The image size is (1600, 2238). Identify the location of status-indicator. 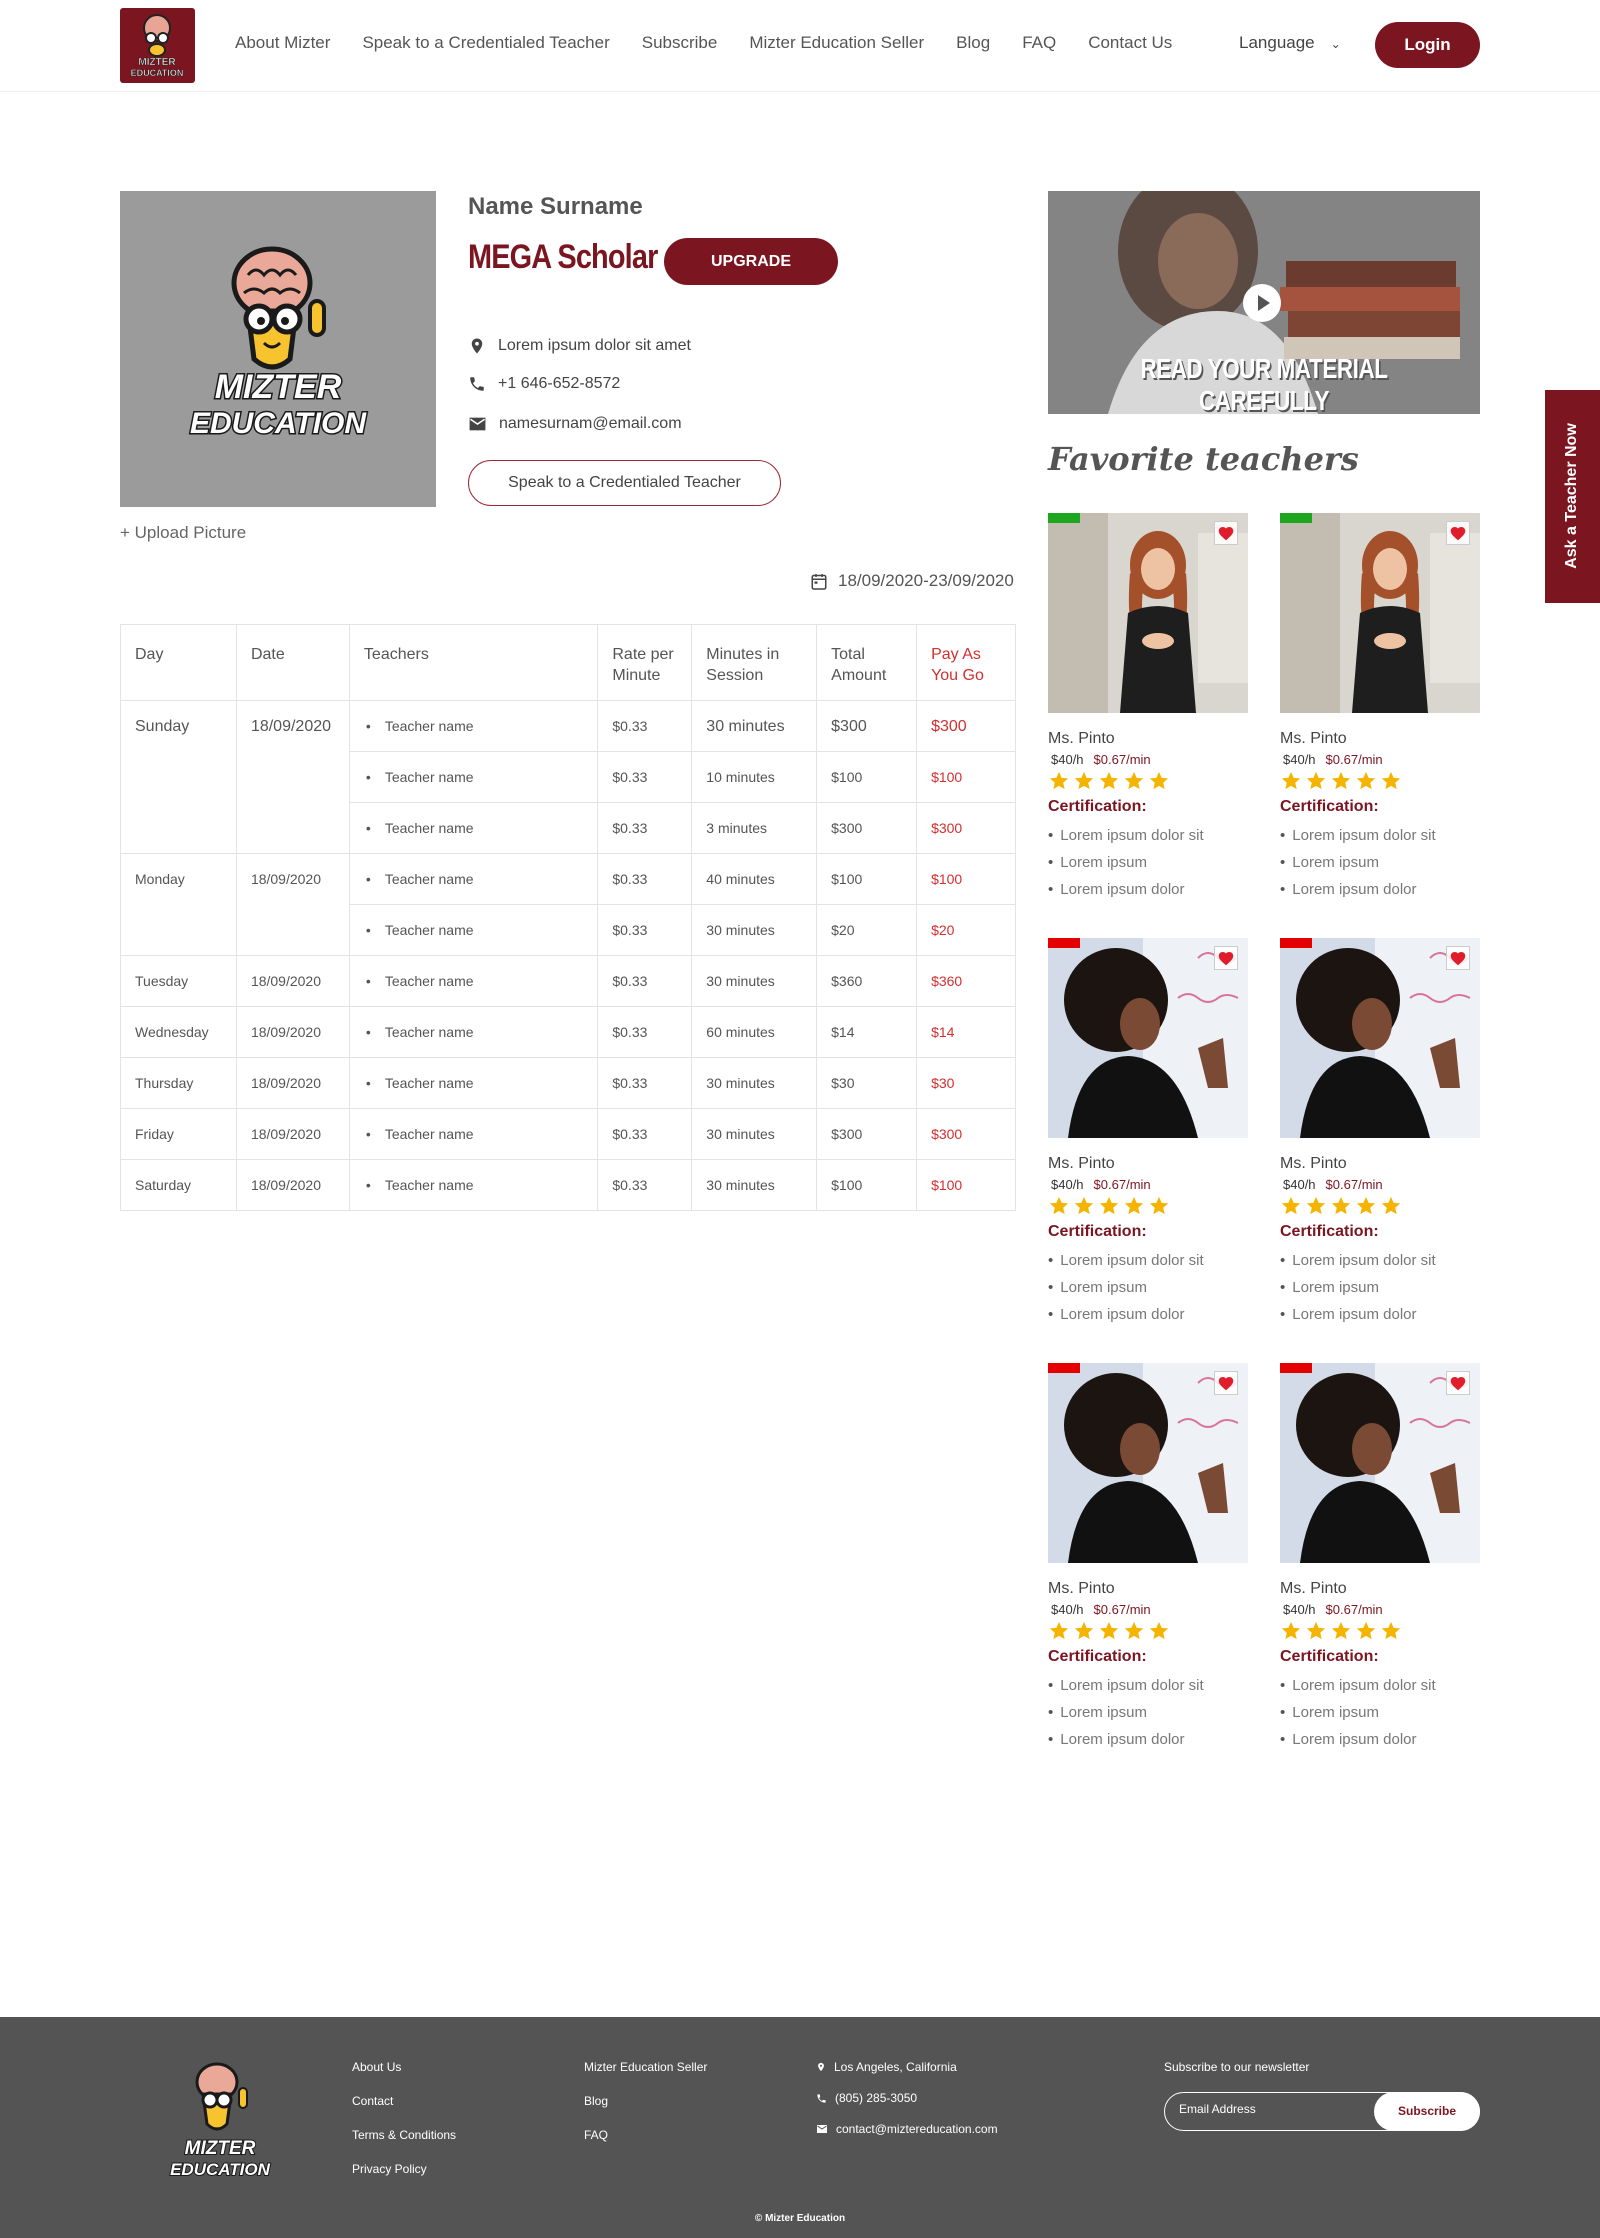
(1296, 943).